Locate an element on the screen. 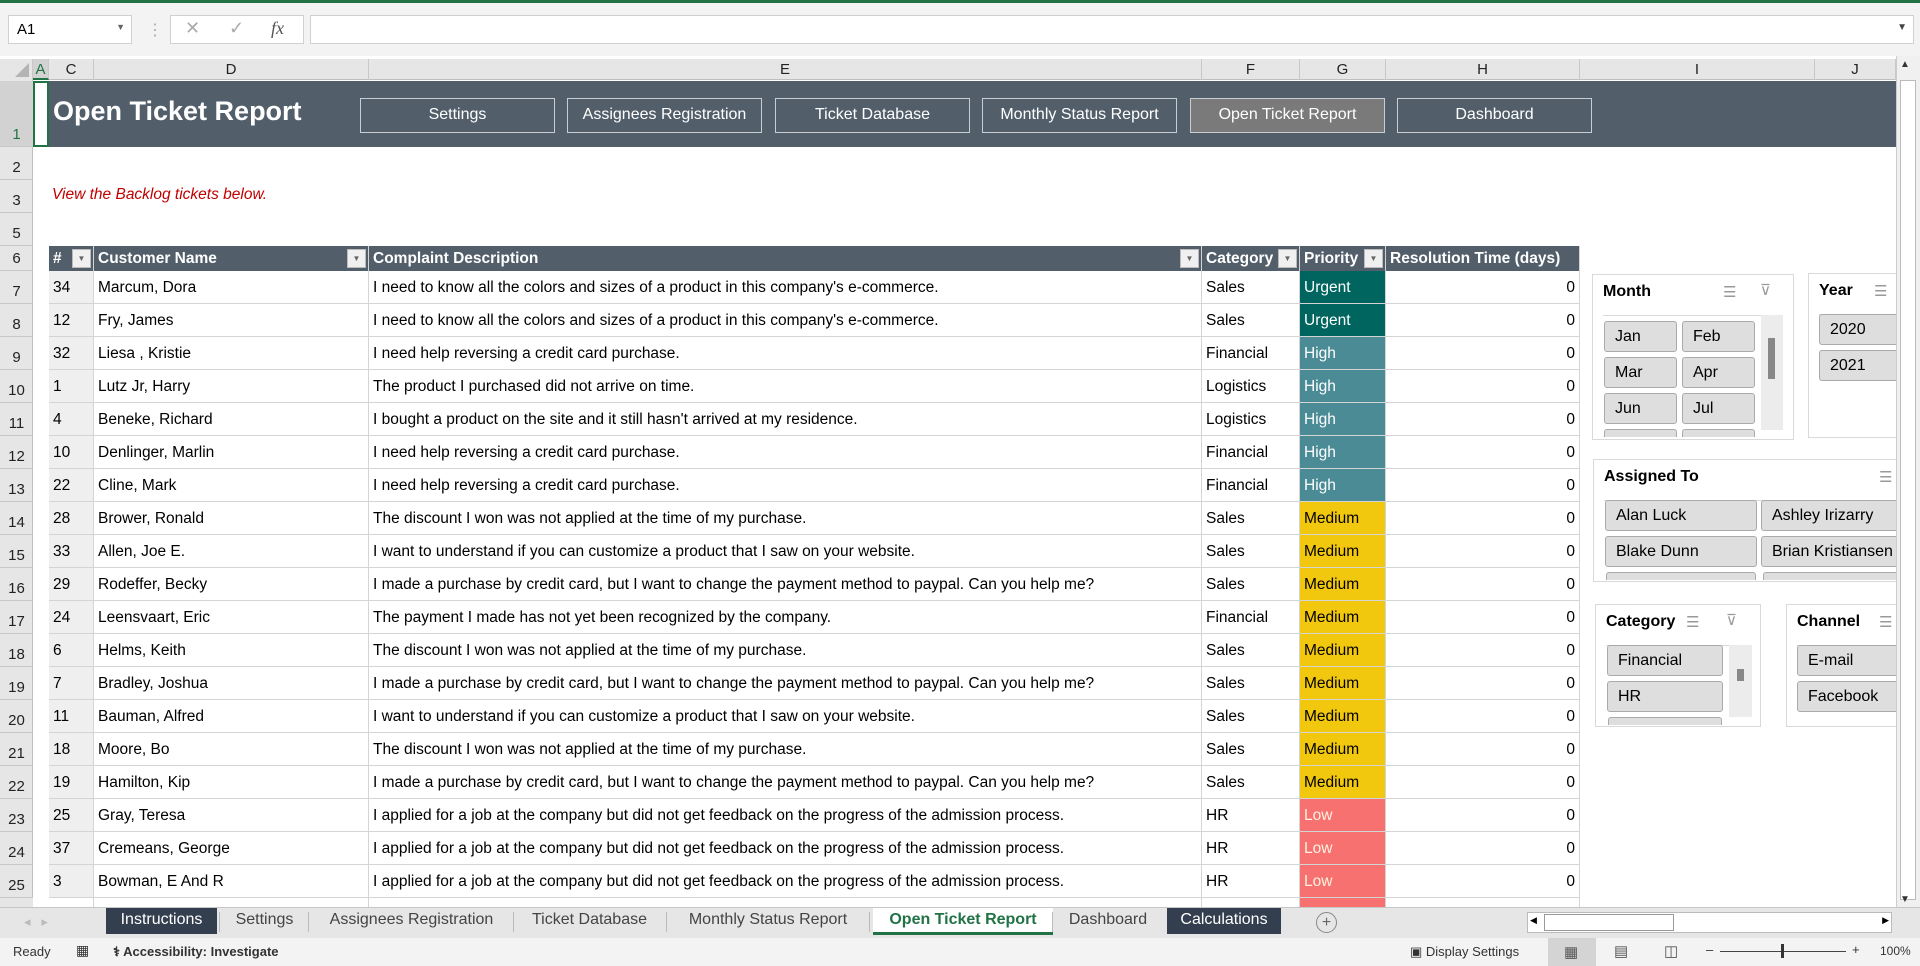 The height and width of the screenshot is (966, 1920). formula-input: ▼ is located at coordinates (1112, 29).